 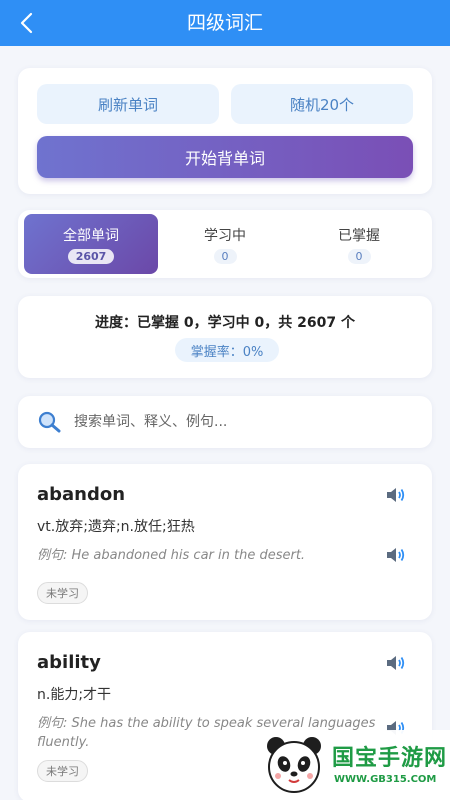 What do you see at coordinates (225, 337) in the screenshot?
I see `progress-panel: 进度：已掌握 0，学习中 0，共 2607 个 掌握率：0%` at bounding box center [225, 337].